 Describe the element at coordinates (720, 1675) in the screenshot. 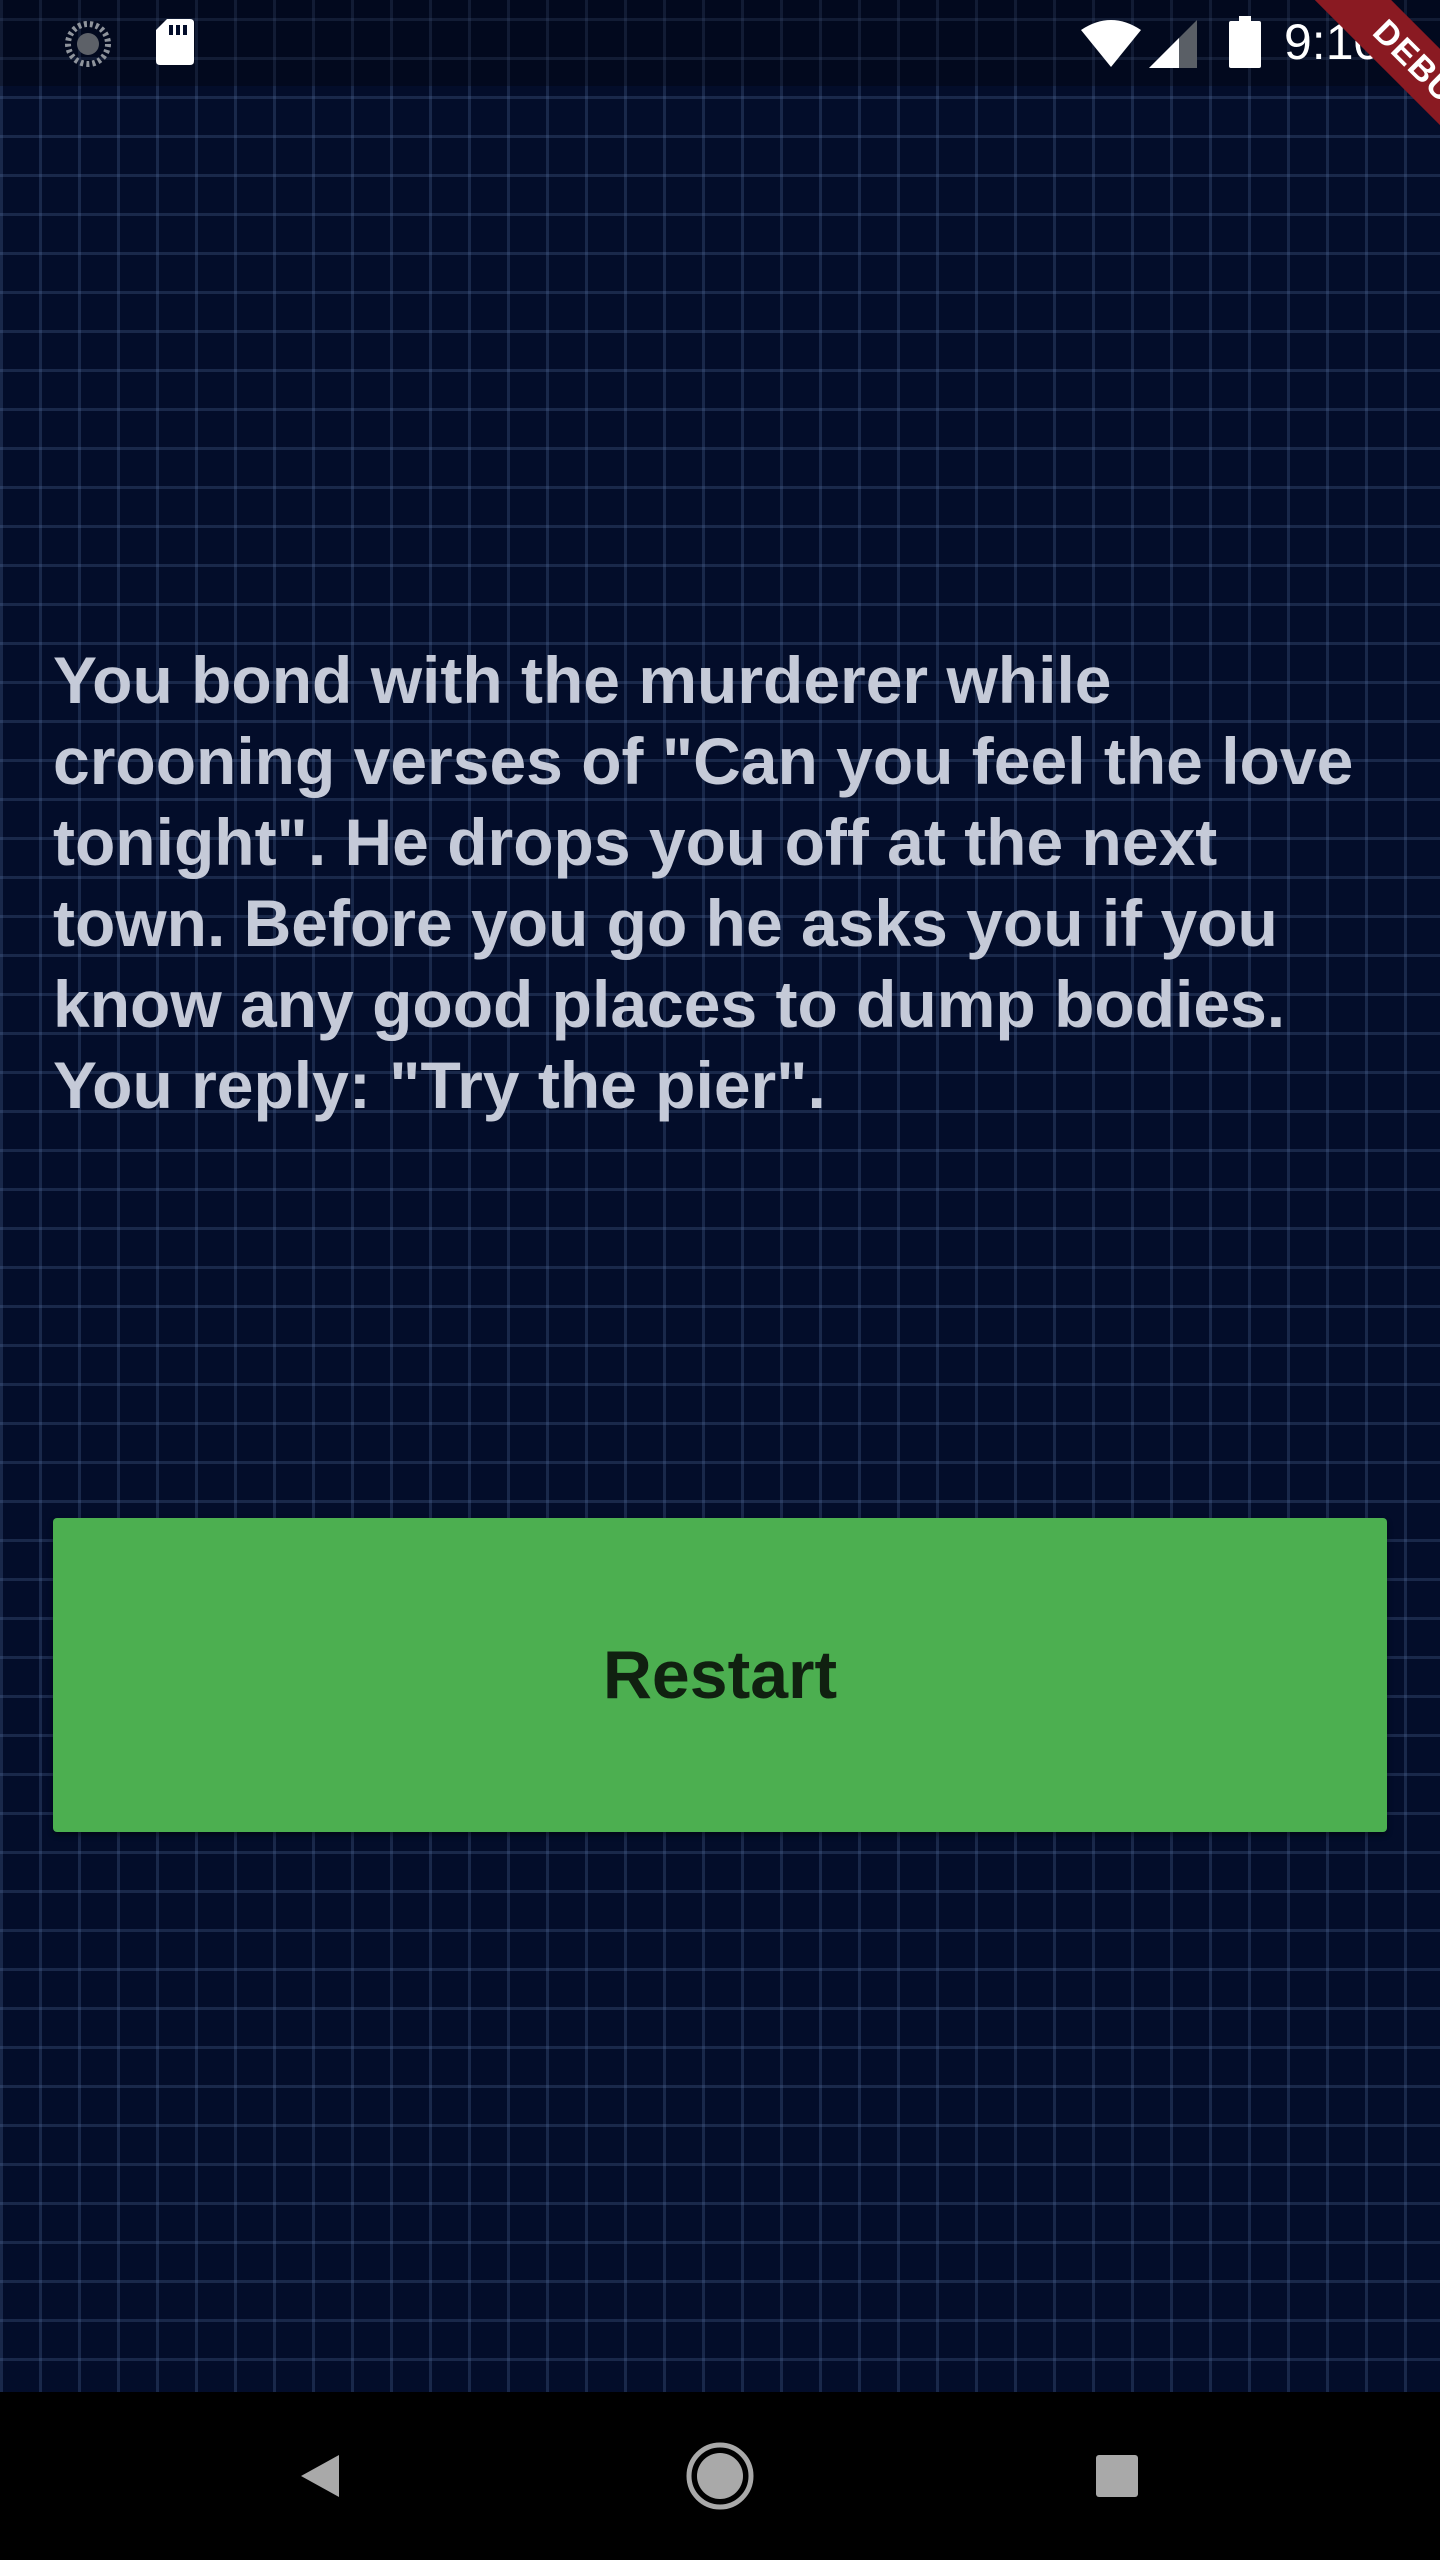

I see `restart-button: Restart` at that location.